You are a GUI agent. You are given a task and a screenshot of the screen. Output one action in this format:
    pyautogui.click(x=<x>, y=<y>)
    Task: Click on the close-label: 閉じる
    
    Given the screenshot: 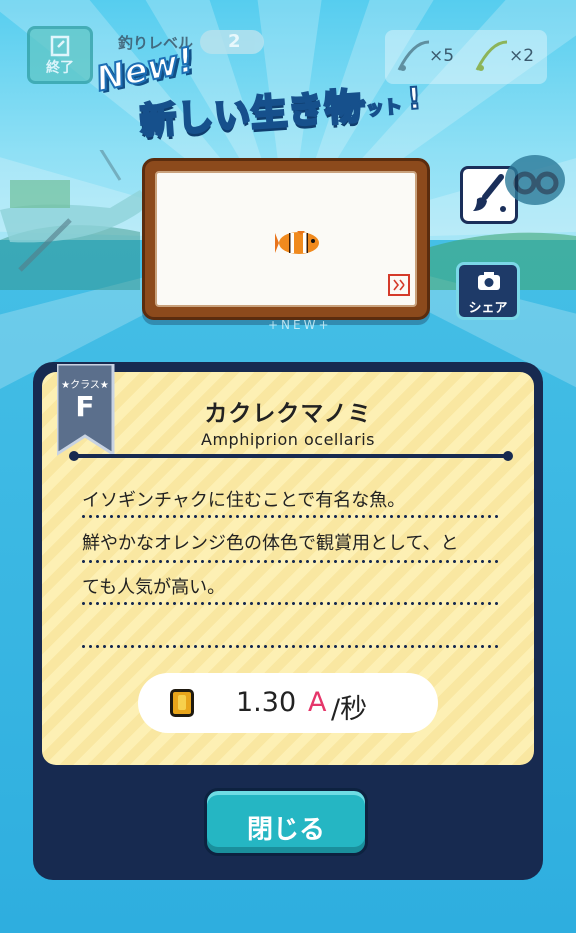 What is the action you would take?
    pyautogui.click(x=285, y=830)
    